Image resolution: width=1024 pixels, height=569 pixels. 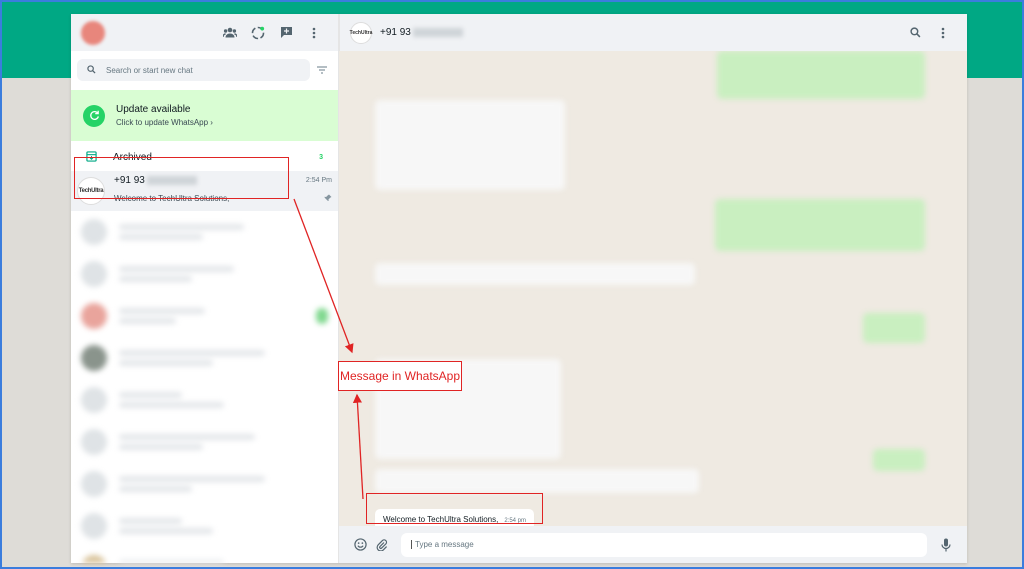 What do you see at coordinates (400, 376) in the screenshot?
I see `annotation-label: Message in WhatsApp` at bounding box center [400, 376].